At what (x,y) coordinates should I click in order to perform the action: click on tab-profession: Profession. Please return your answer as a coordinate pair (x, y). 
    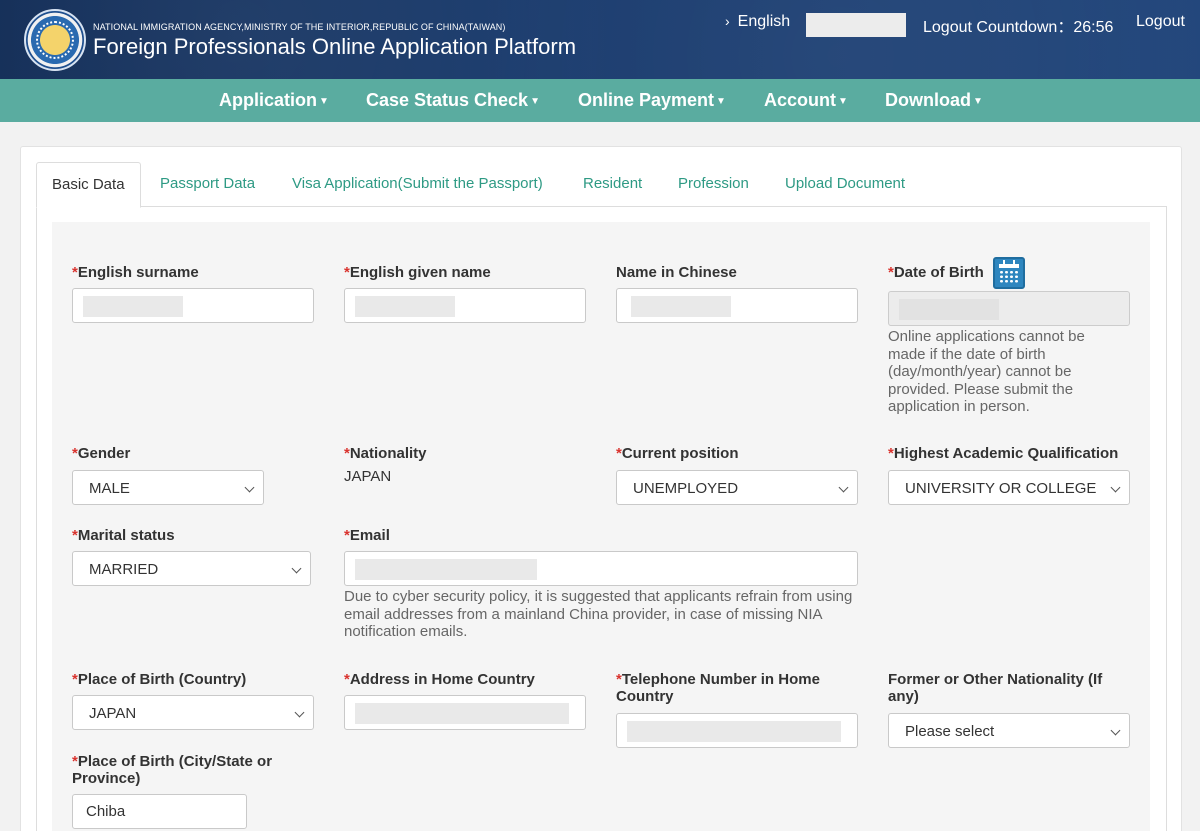
    Looking at the image, I should click on (713, 184).